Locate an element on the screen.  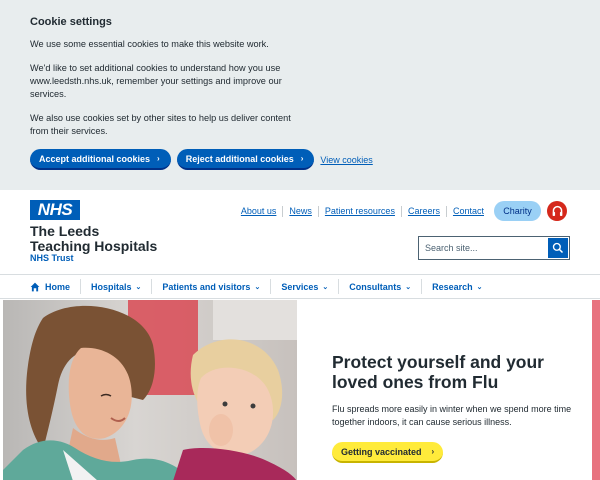
link-patient-resources: Patient resources is located at coordinates (359, 211).